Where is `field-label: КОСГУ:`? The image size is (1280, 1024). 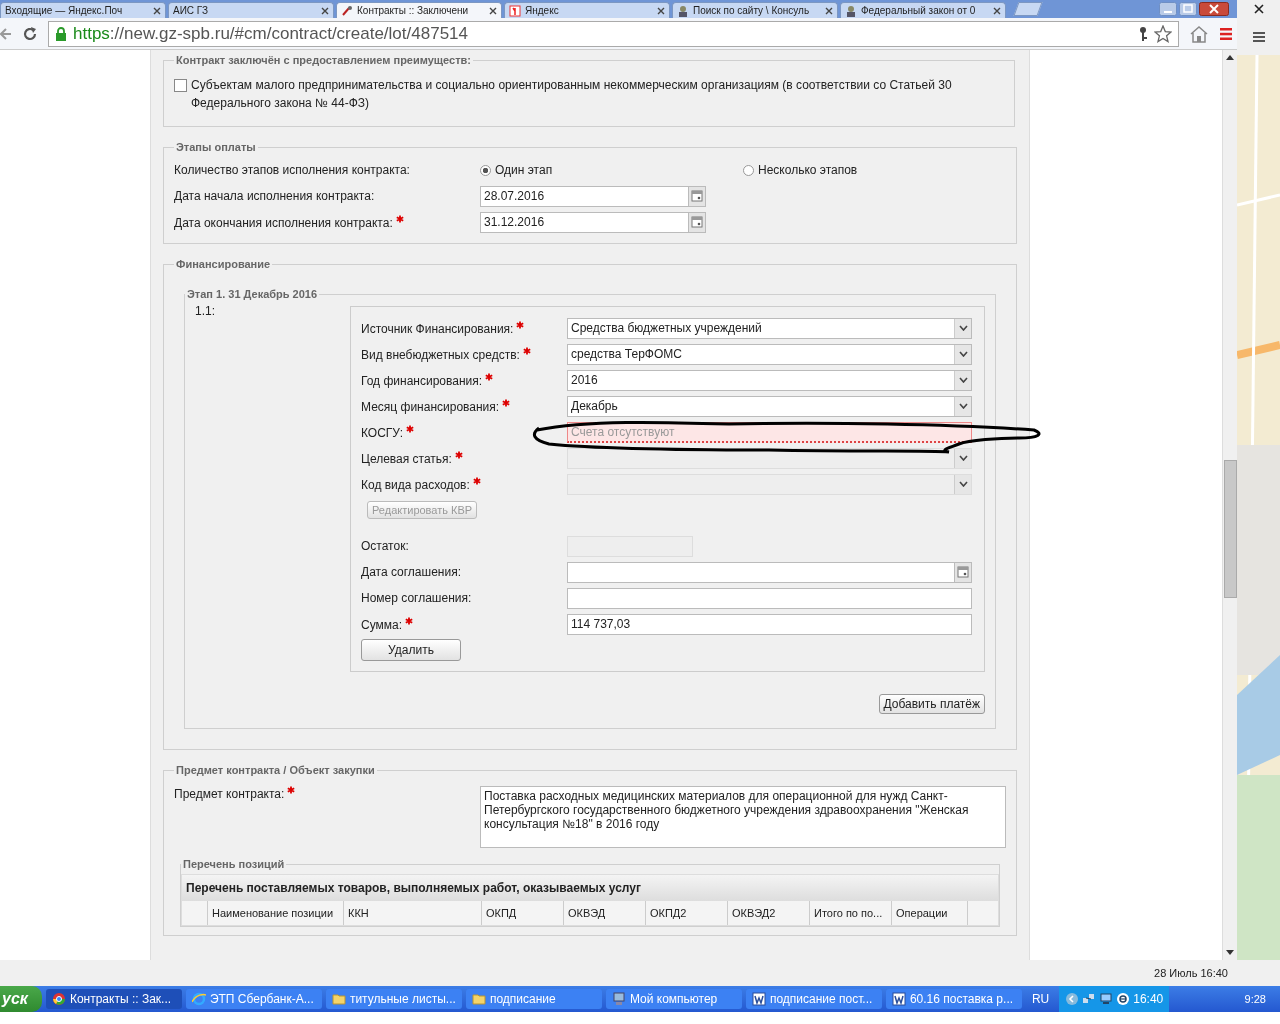 field-label: КОСГУ: is located at coordinates (382, 432).